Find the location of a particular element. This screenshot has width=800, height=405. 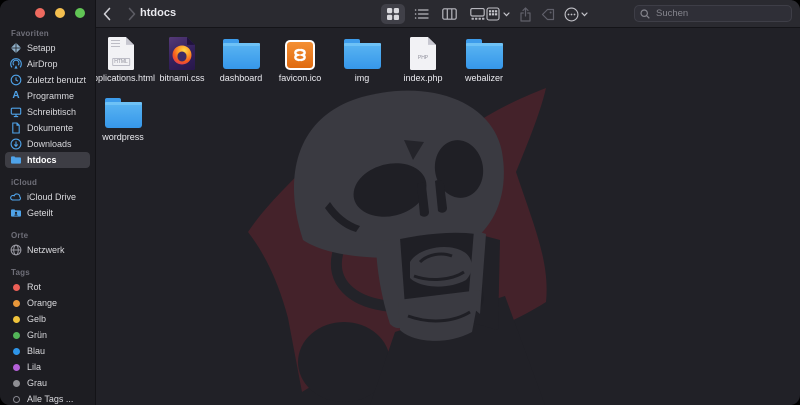

sidebar-item-programme: A Programme is located at coordinates (47, 96).